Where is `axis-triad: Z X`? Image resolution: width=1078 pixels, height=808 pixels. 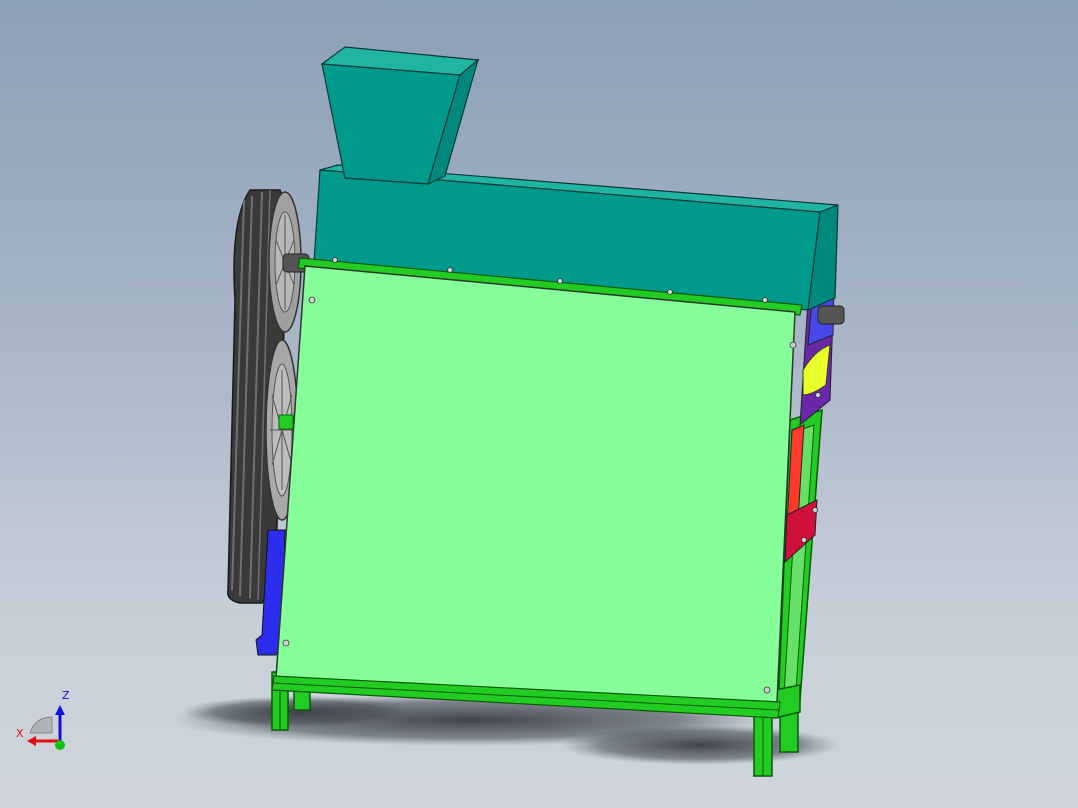 axis-triad: Z X is located at coordinates (43, 719).